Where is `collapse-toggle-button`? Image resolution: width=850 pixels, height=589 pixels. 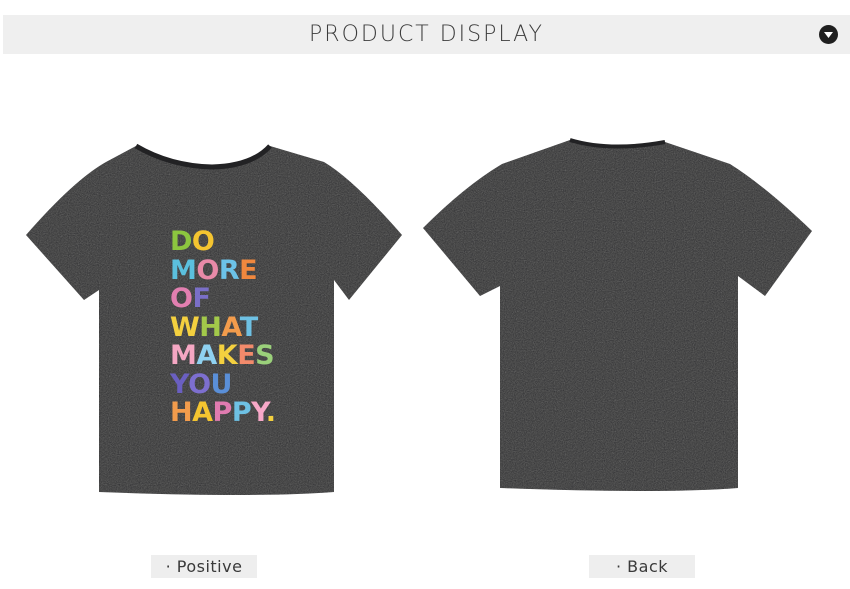 collapse-toggle-button is located at coordinates (828, 34).